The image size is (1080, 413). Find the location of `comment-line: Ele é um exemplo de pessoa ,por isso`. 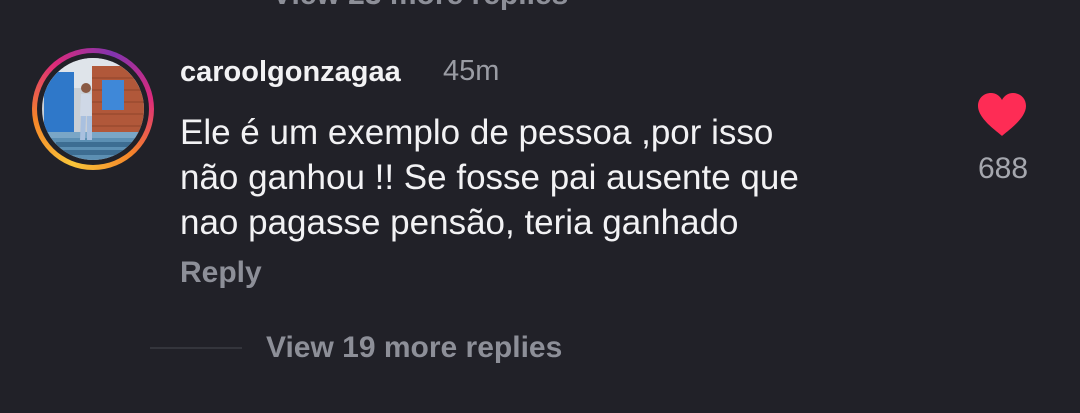

comment-line: Ele é um exemplo de pessoa ,por isso is located at coordinates (477, 132).